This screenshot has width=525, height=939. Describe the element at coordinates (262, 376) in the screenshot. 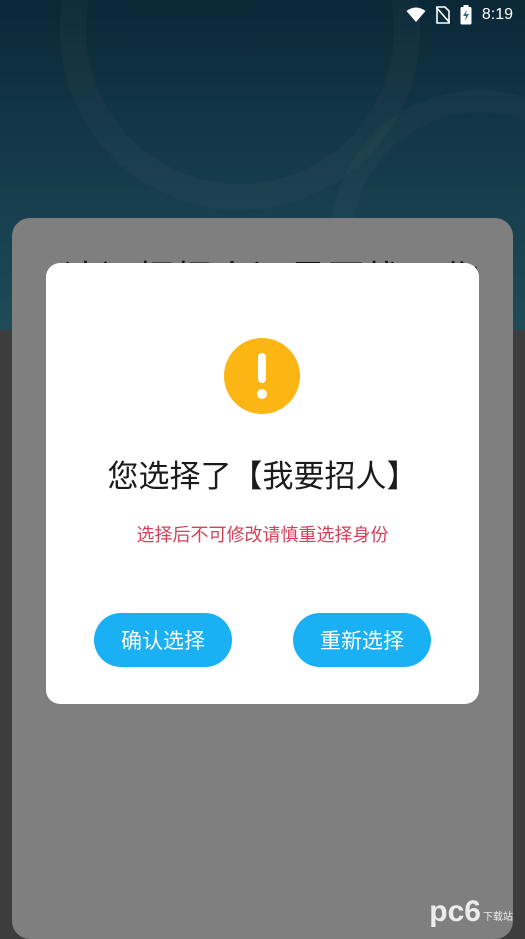

I see `exclamation-icon` at that location.